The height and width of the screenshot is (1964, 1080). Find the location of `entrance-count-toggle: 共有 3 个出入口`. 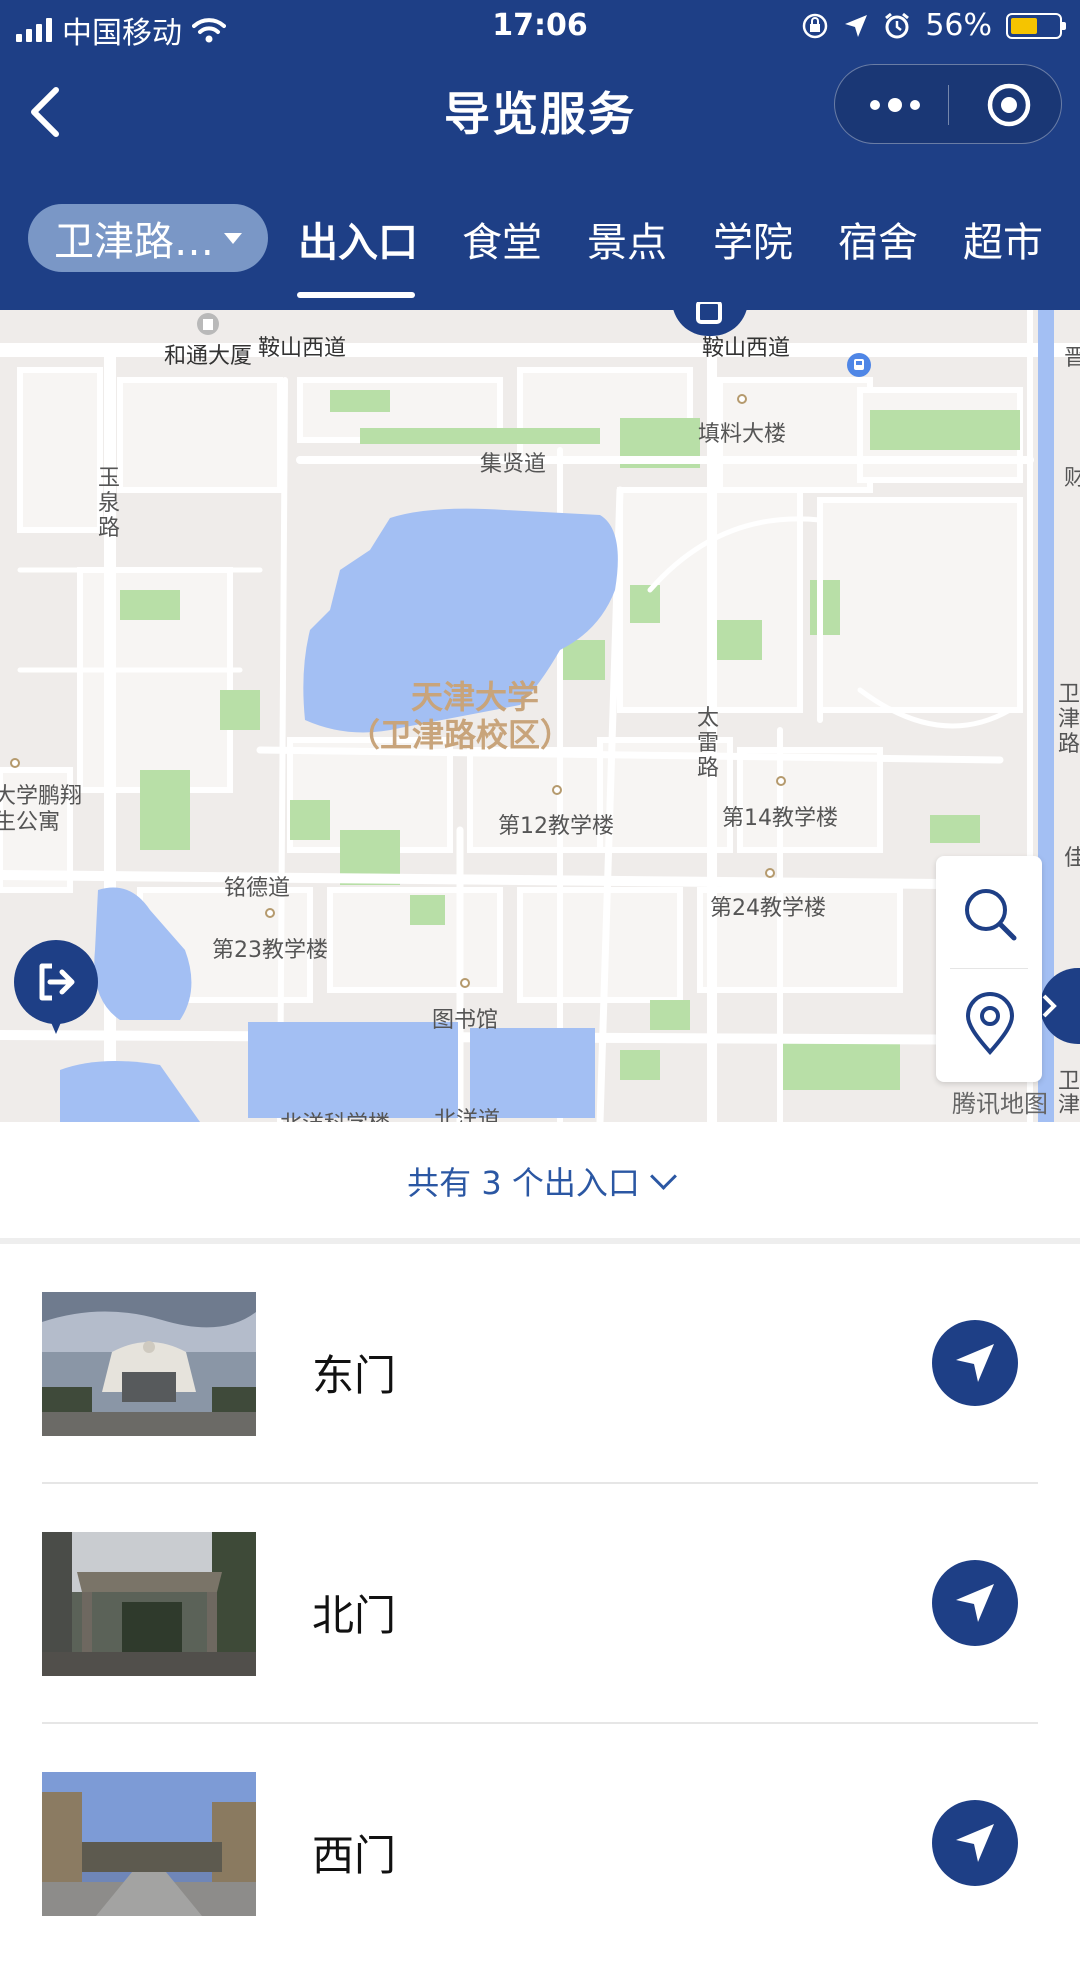

entrance-count-toggle: 共有 3 个出入口 is located at coordinates (540, 1181).